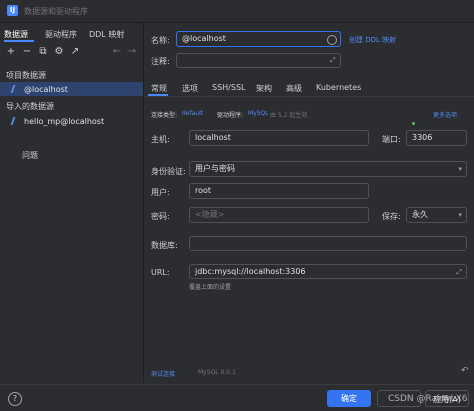 This screenshot has width=474, height=411. Describe the element at coordinates (61, 34) in the screenshot. I see `tab-drivers: 驱动程序` at that location.